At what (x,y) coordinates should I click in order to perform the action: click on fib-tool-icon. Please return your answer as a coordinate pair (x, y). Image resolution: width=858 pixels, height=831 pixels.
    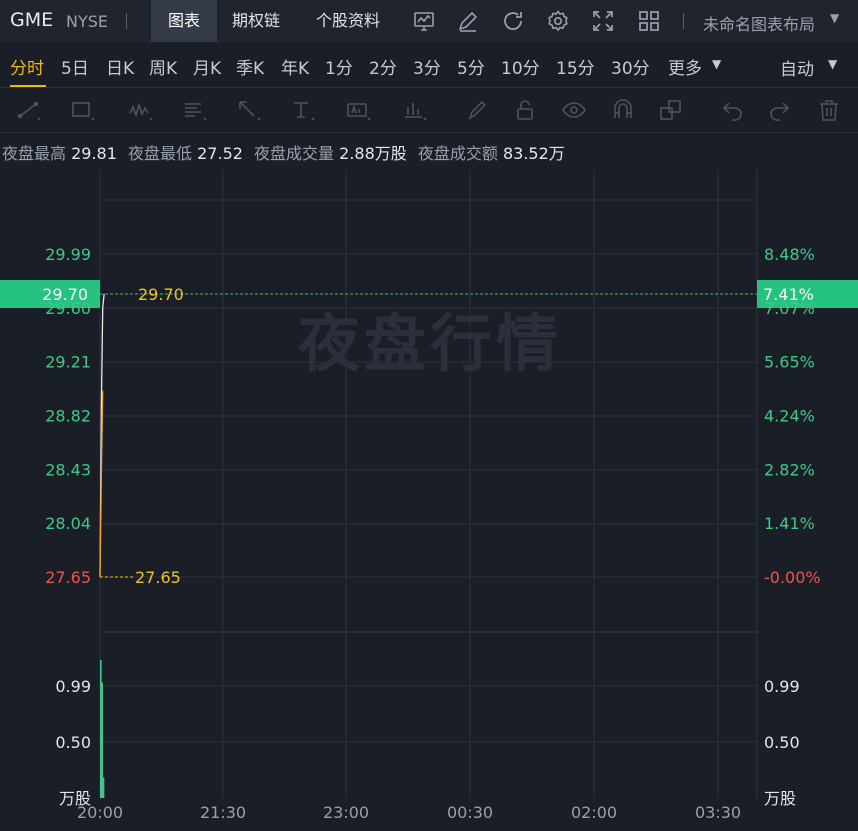
    Looking at the image, I should click on (195, 110).